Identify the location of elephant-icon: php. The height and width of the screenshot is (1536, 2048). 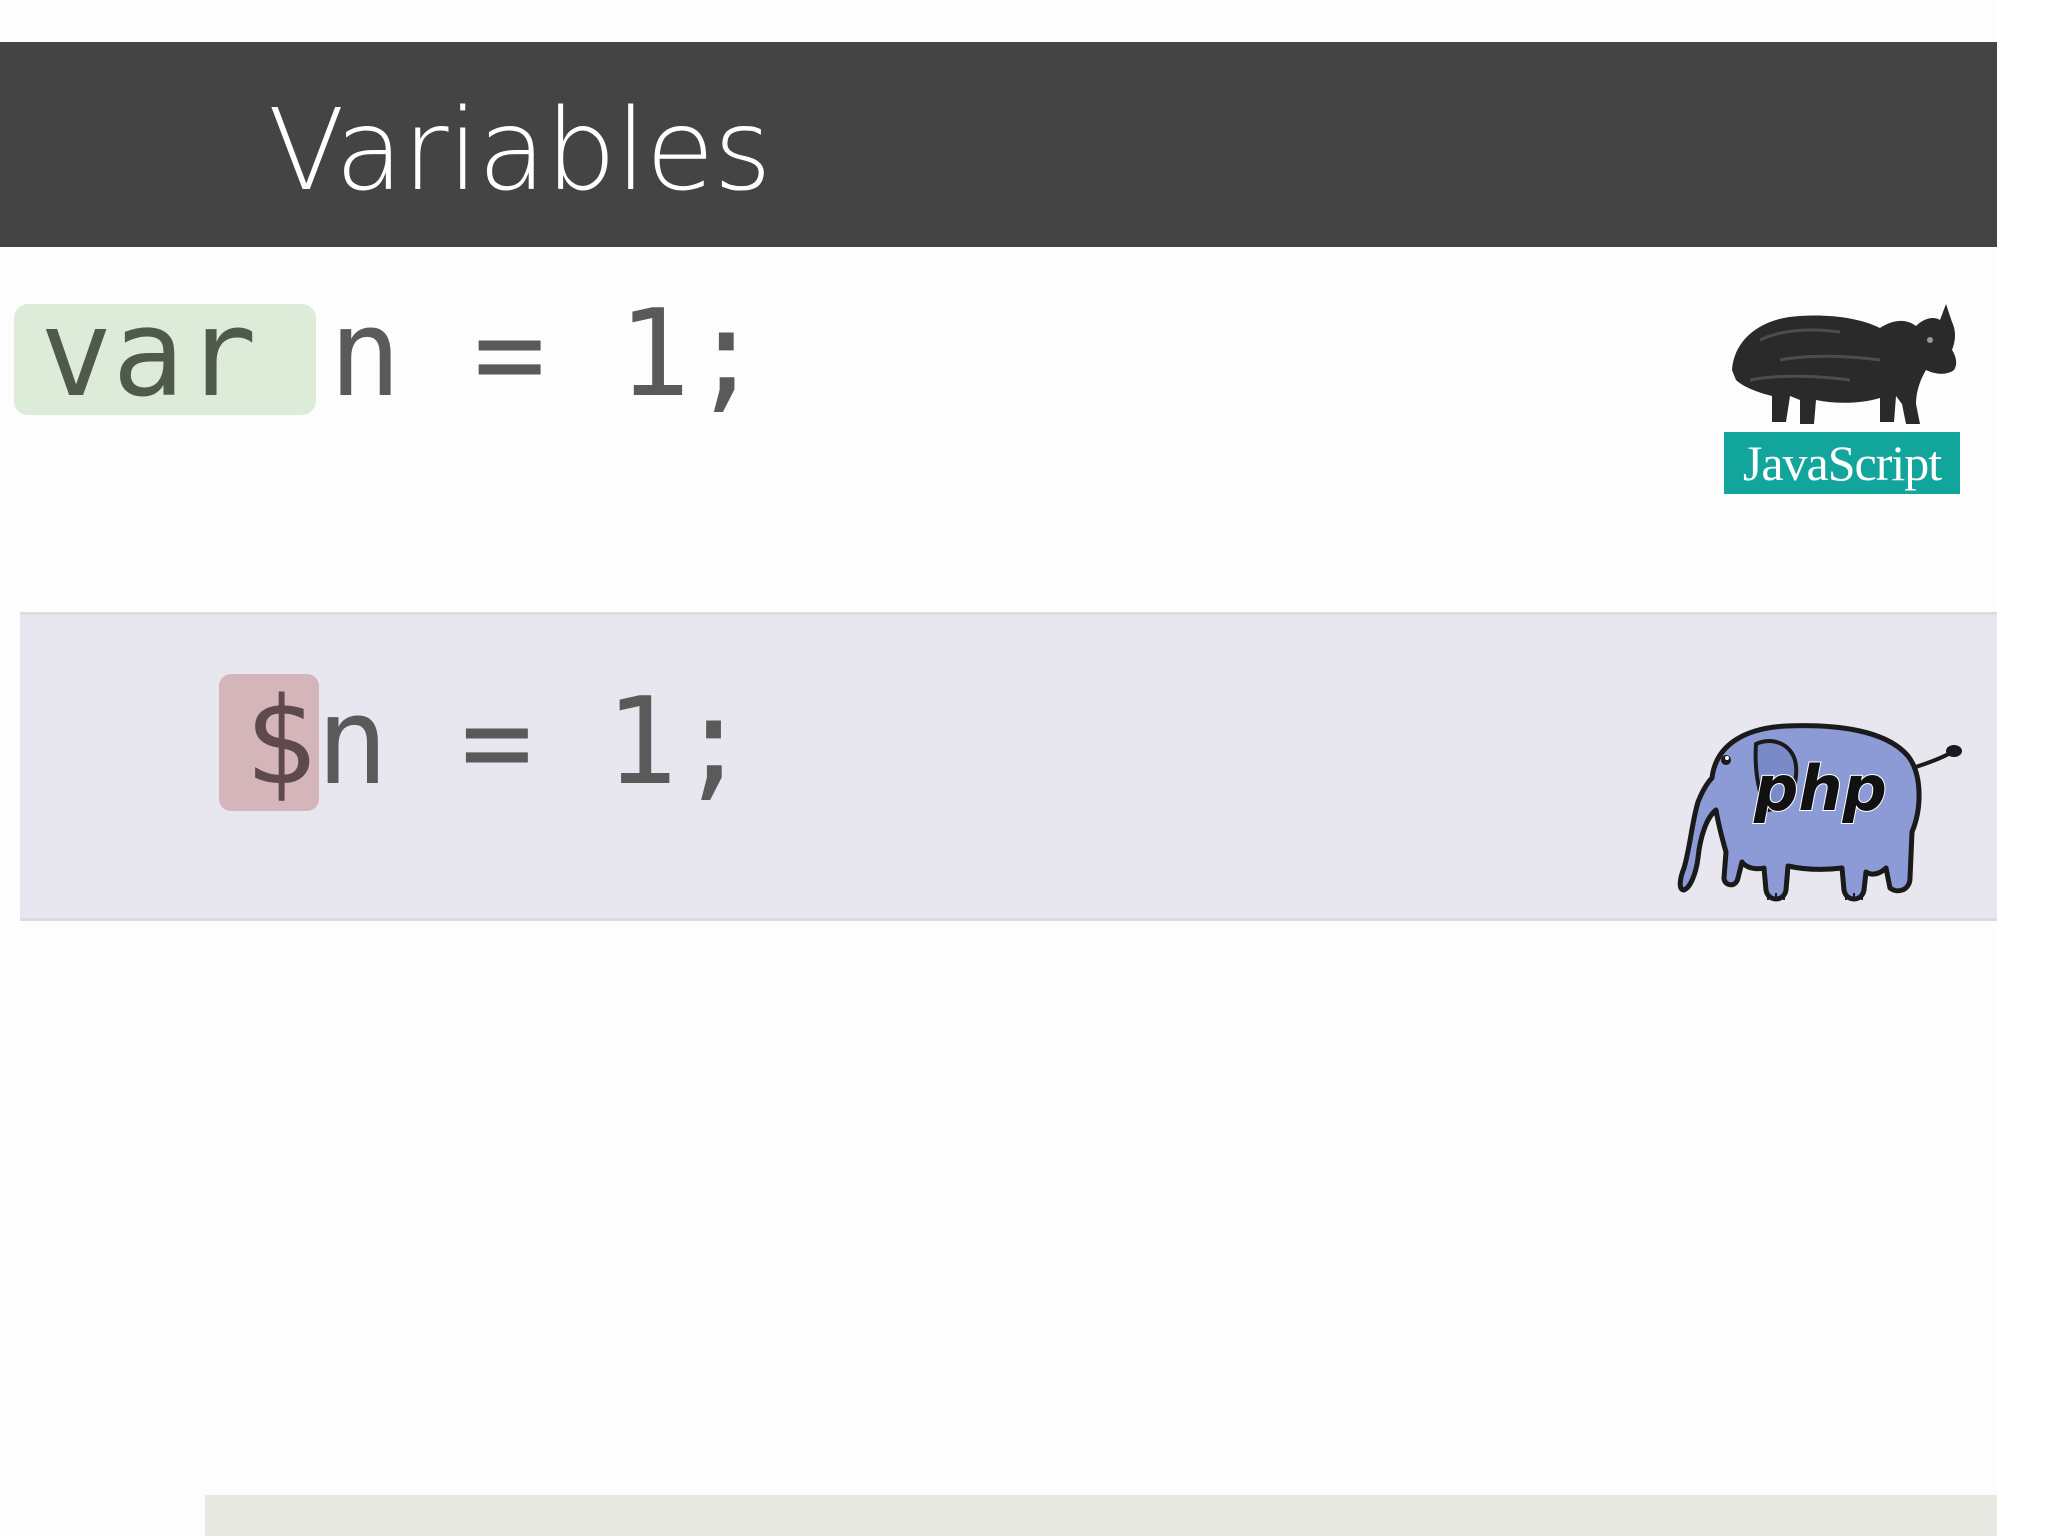
(1819, 812).